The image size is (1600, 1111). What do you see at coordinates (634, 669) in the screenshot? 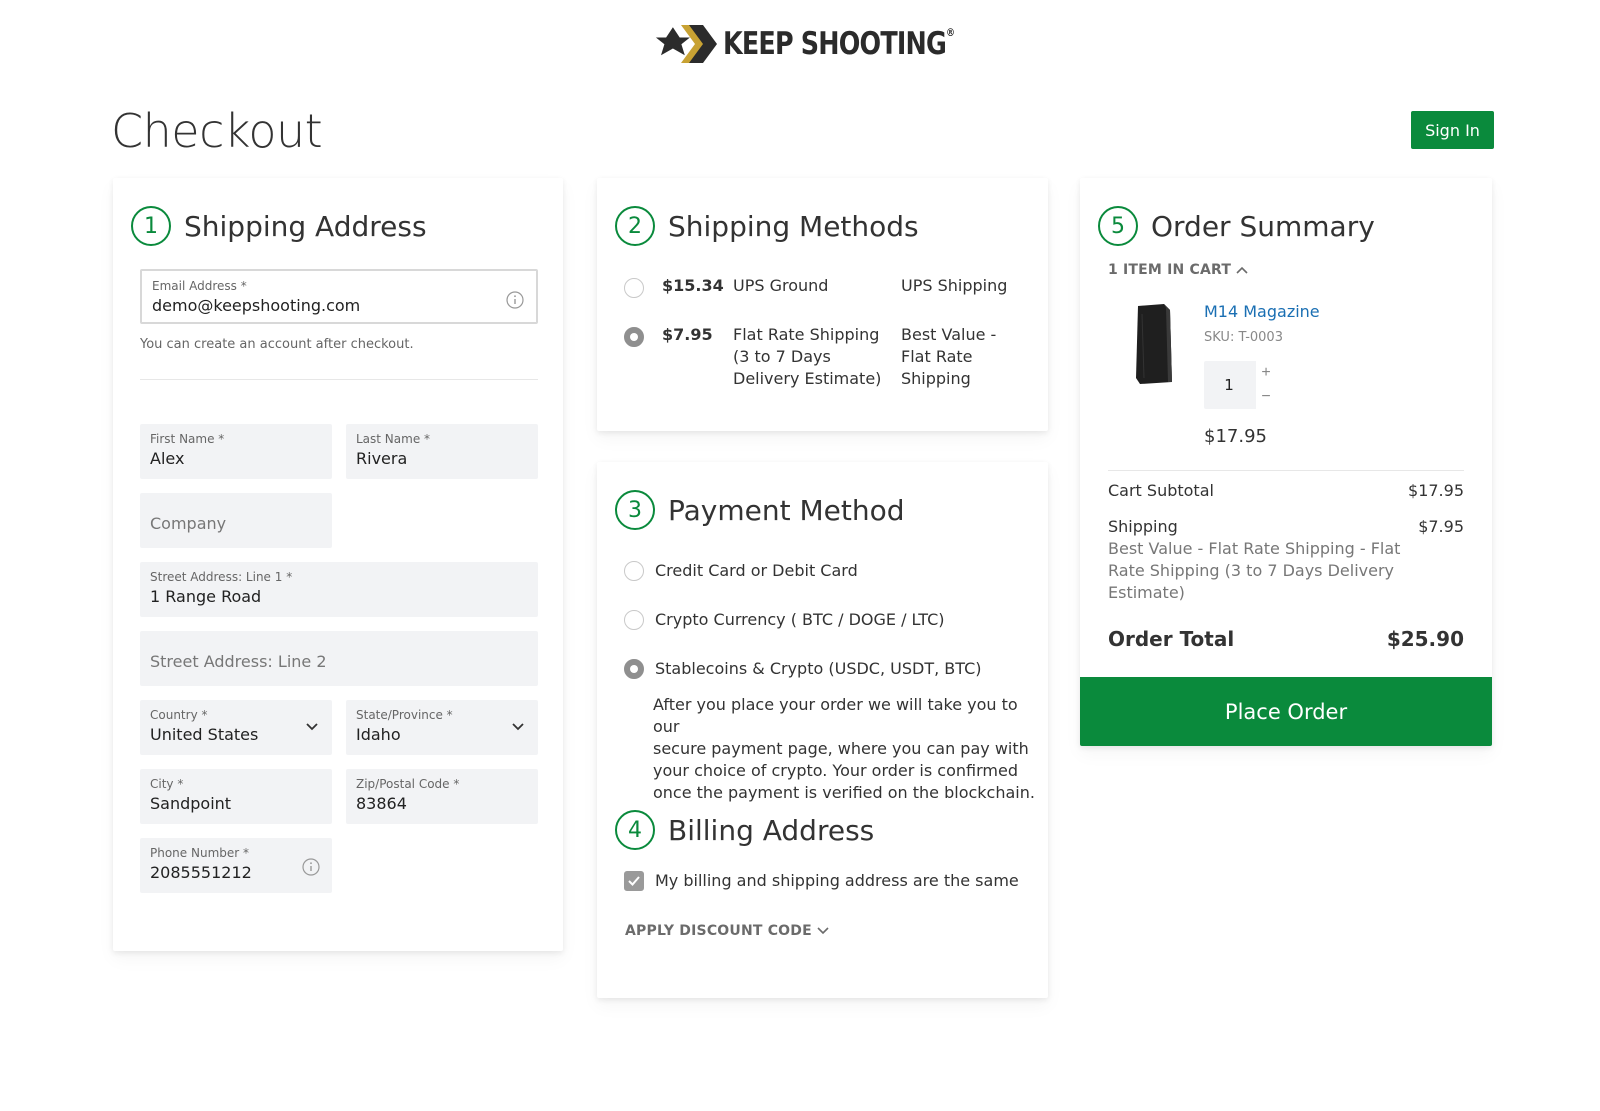
I see `payment-option-stablecoin-radio` at bounding box center [634, 669].